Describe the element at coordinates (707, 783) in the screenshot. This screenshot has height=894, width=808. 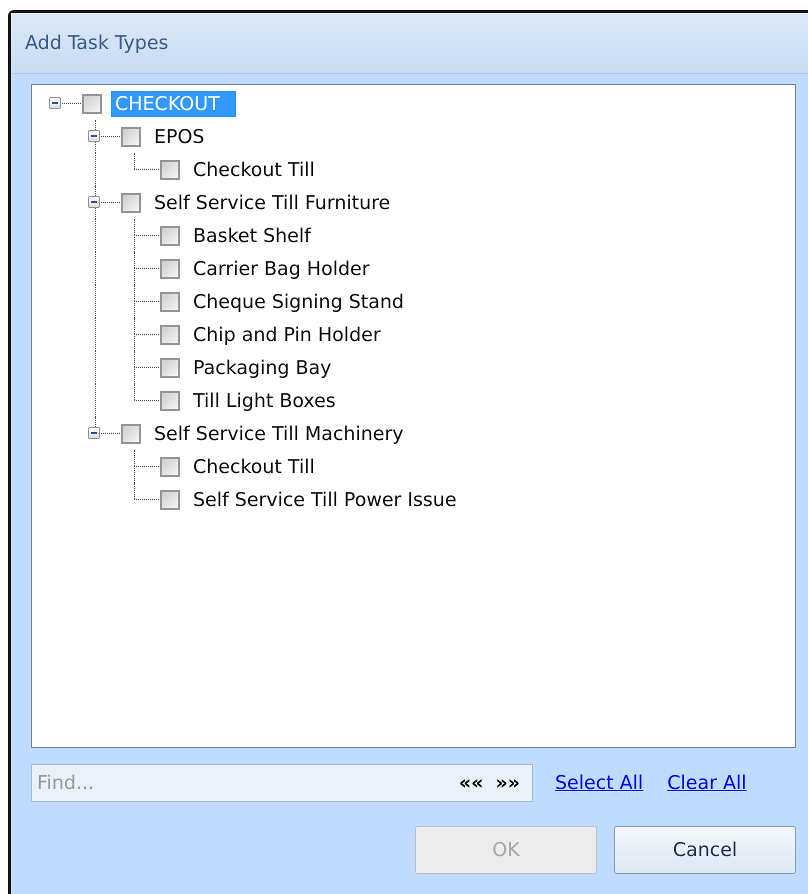
I see `link: Clear All` at that location.